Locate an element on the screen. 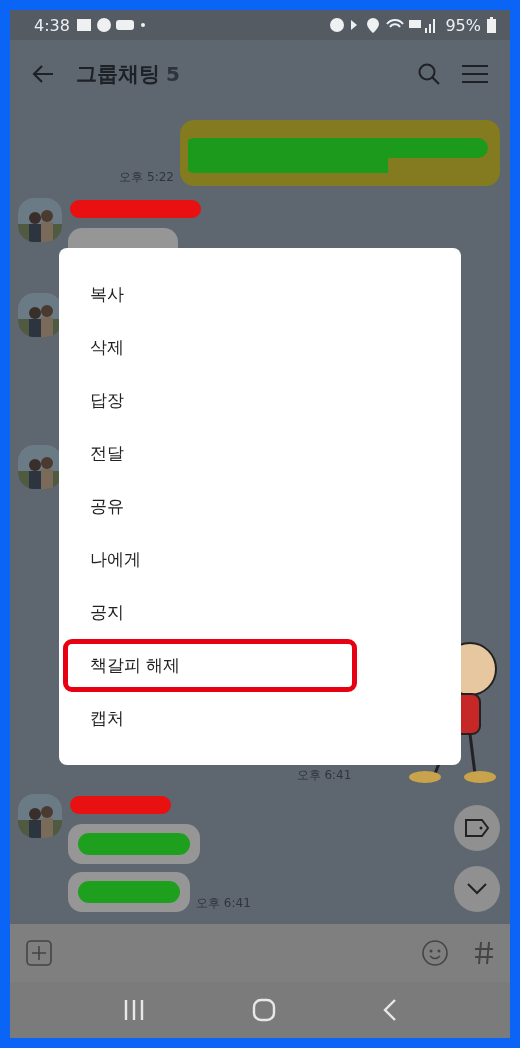 This screenshot has height=1048, width=520. menu-item: 나에게 is located at coordinates (260, 559).